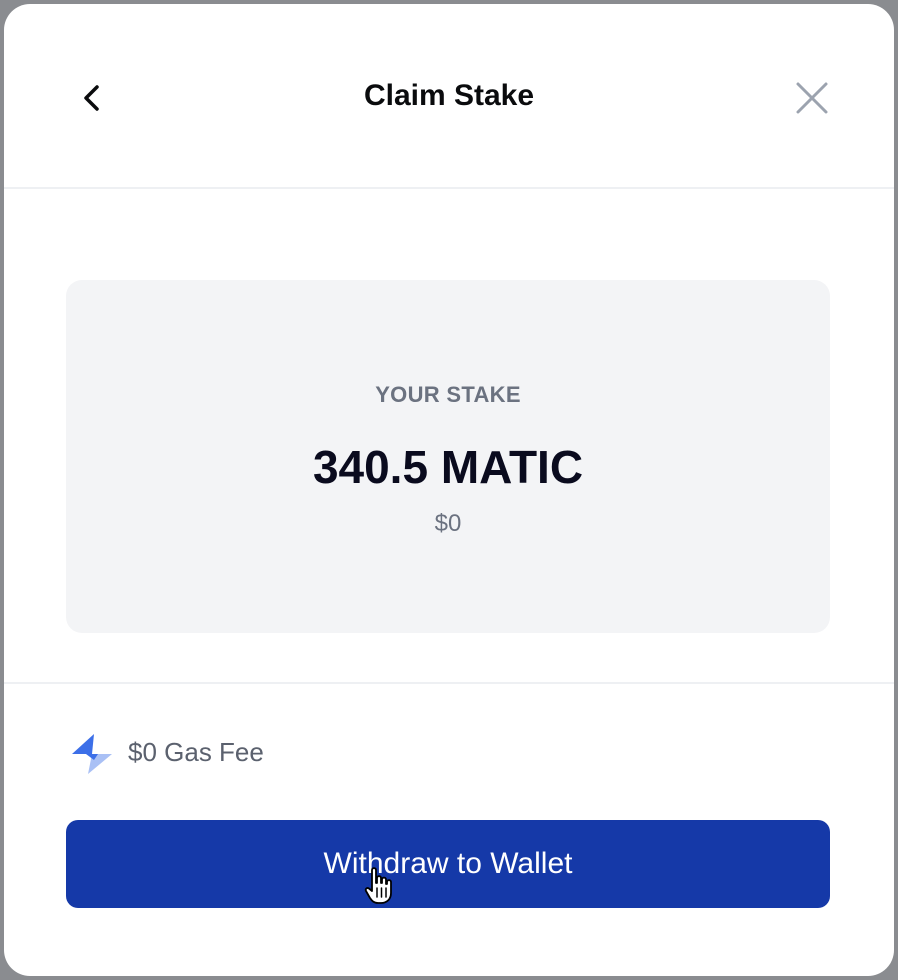  I want to click on hand-cursor-icon, so click(378, 885).